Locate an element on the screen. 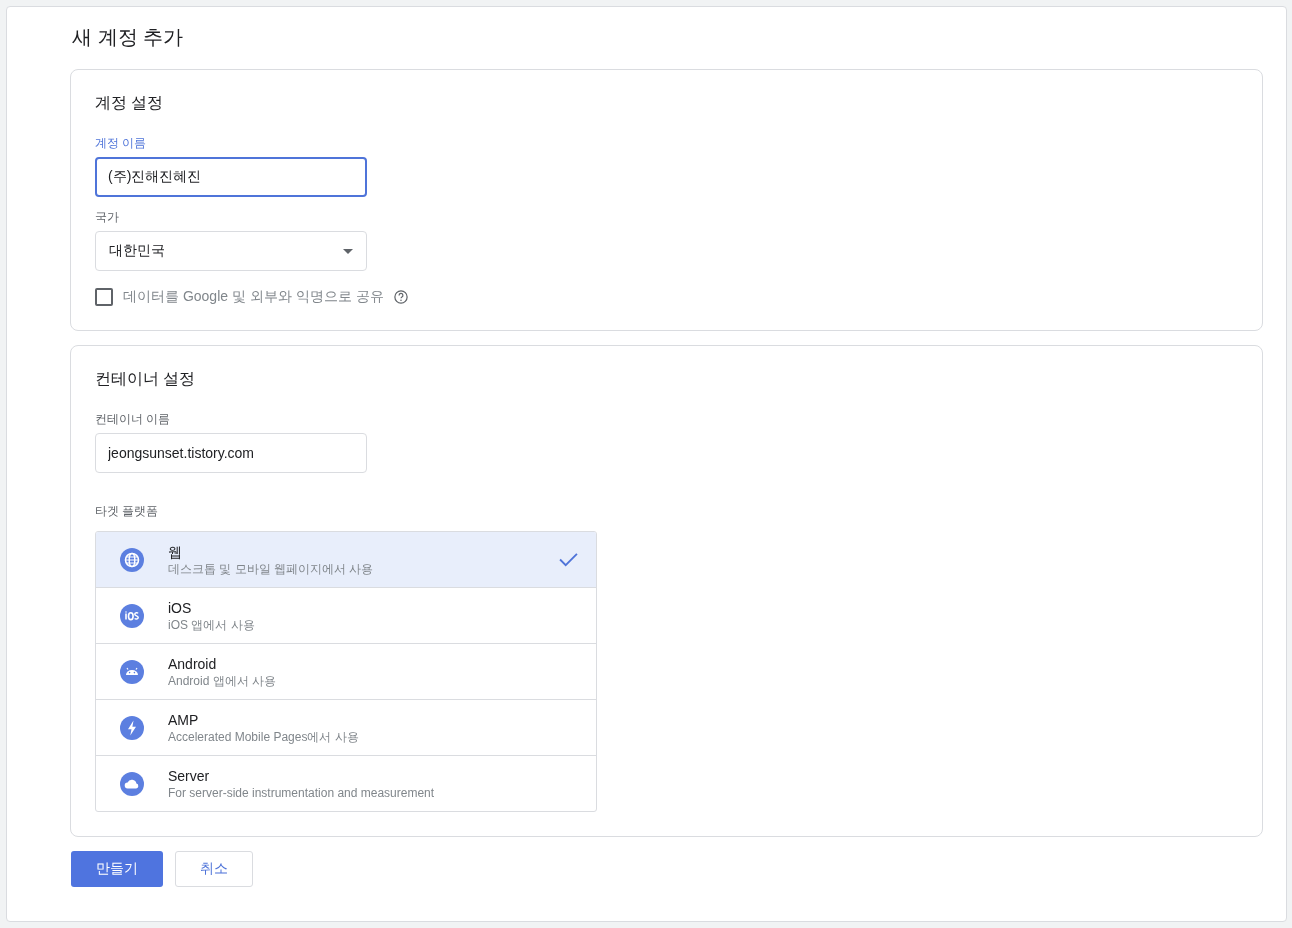 The image size is (1292, 928). platform-option: 웹 데스크톱 및 모바일 웹페이지에서 사용 is located at coordinates (346, 559).